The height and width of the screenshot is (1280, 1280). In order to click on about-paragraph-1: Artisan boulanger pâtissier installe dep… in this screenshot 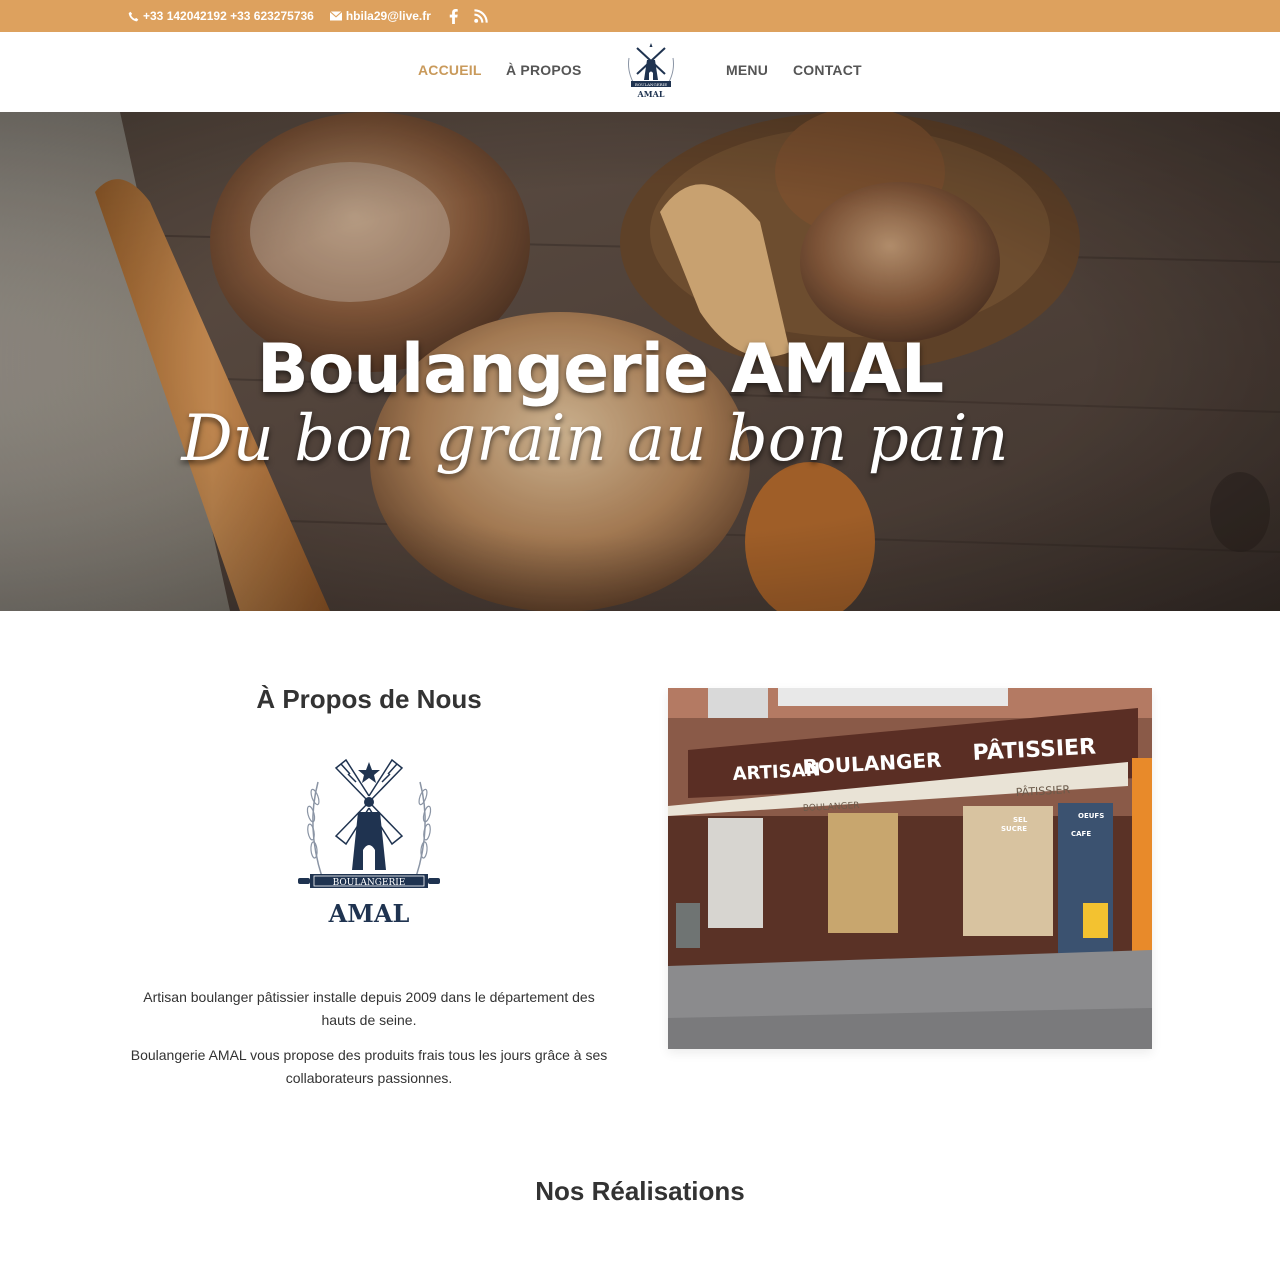, I will do `click(369, 1008)`.